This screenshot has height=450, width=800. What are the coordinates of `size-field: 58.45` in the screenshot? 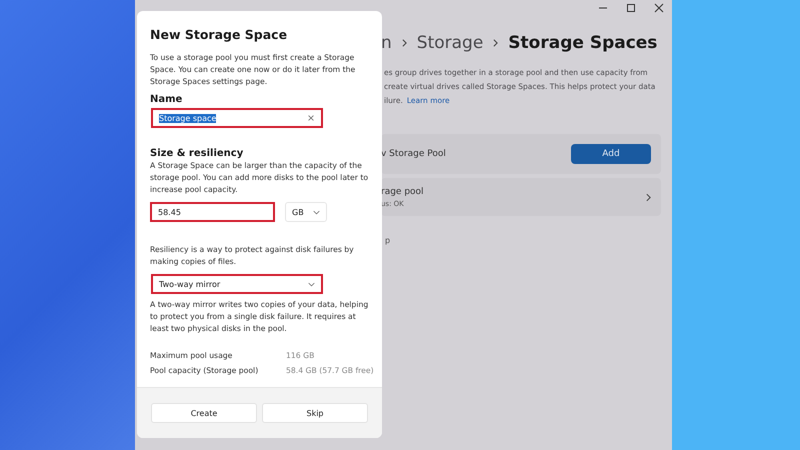 It's located at (212, 212).